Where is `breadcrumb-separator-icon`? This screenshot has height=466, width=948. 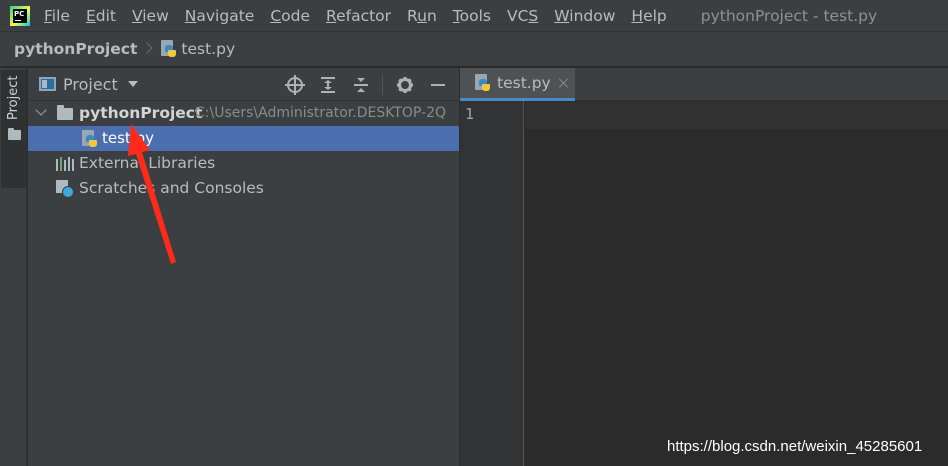 breadcrumb-separator-icon is located at coordinates (147, 49).